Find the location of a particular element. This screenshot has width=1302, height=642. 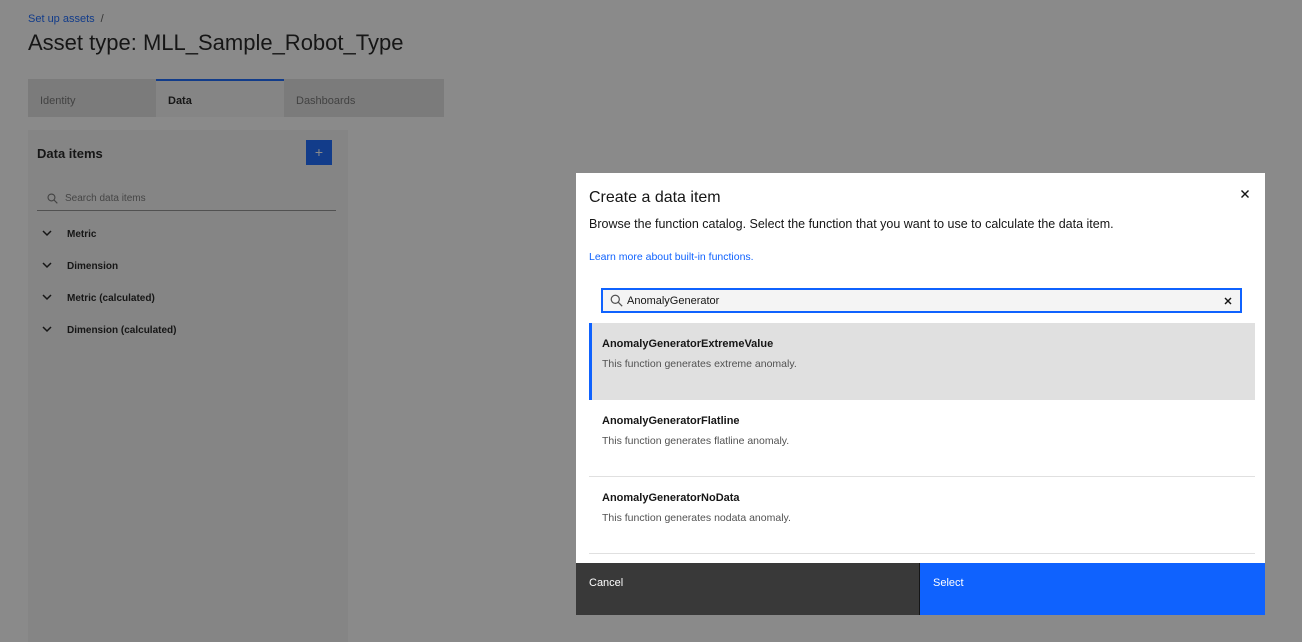

modal-footer: Cancel Select is located at coordinates (920, 589).